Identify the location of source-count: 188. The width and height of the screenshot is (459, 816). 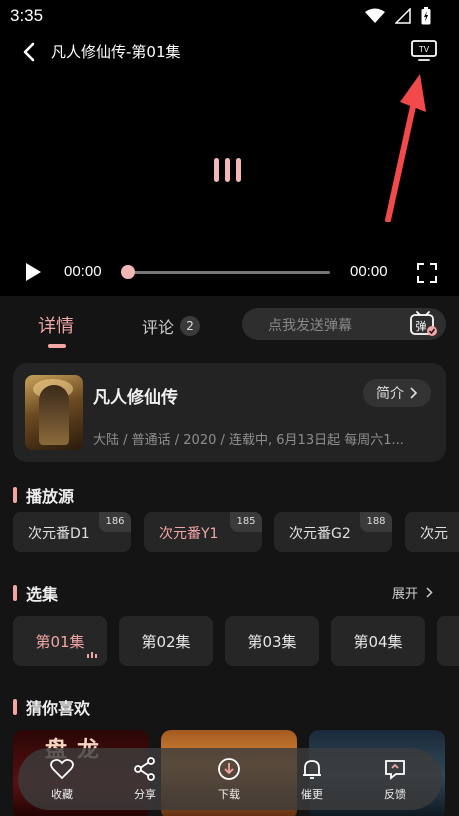
(376, 522).